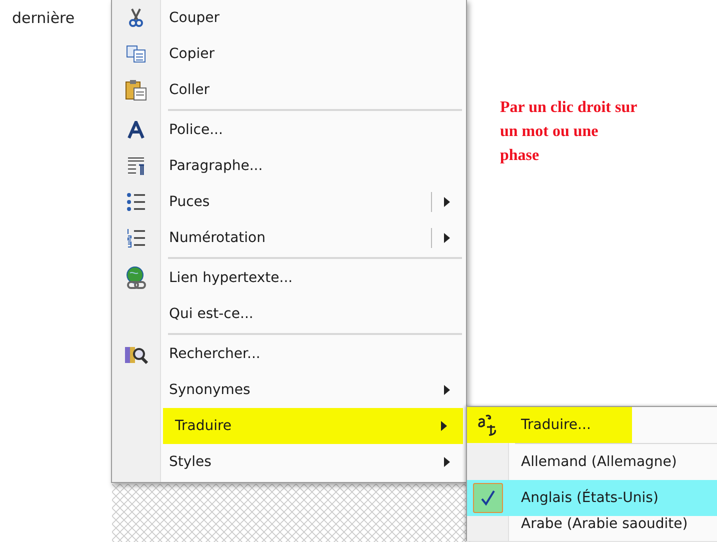 The height and width of the screenshot is (542, 717). I want to click on menu-item: Styles, so click(289, 462).